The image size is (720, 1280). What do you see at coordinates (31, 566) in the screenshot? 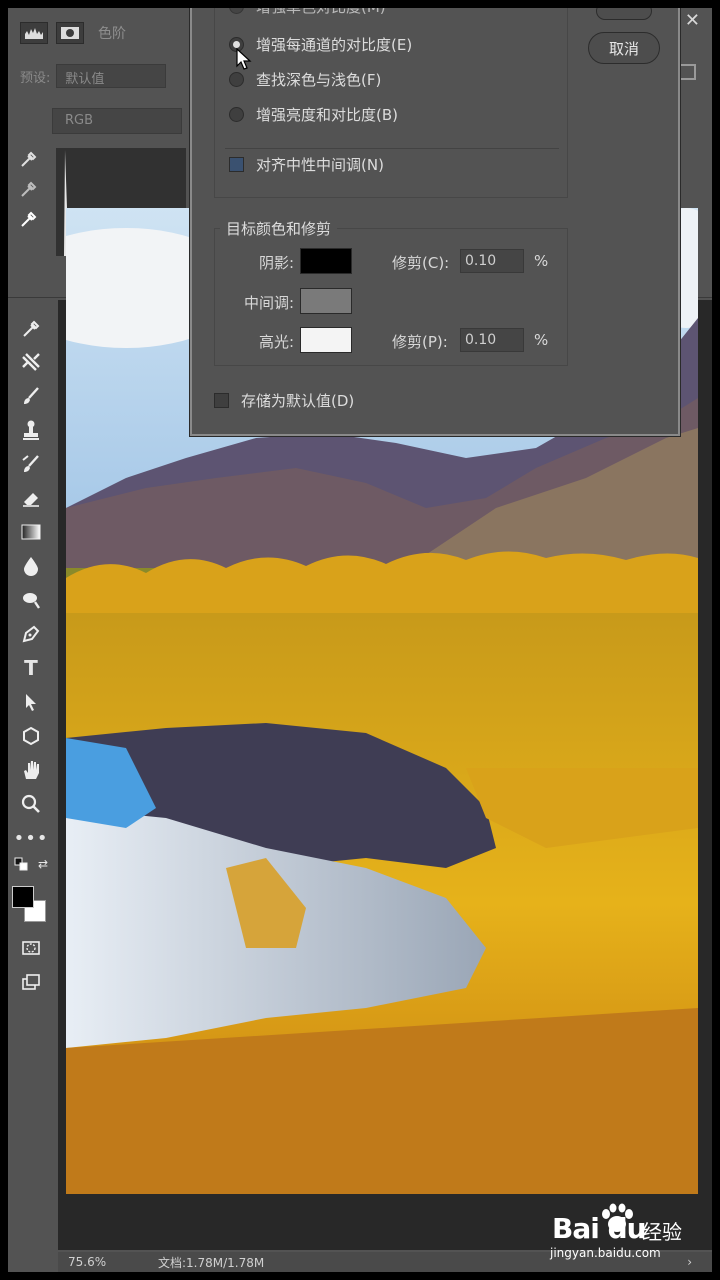
I see `blur-tool-icon` at bounding box center [31, 566].